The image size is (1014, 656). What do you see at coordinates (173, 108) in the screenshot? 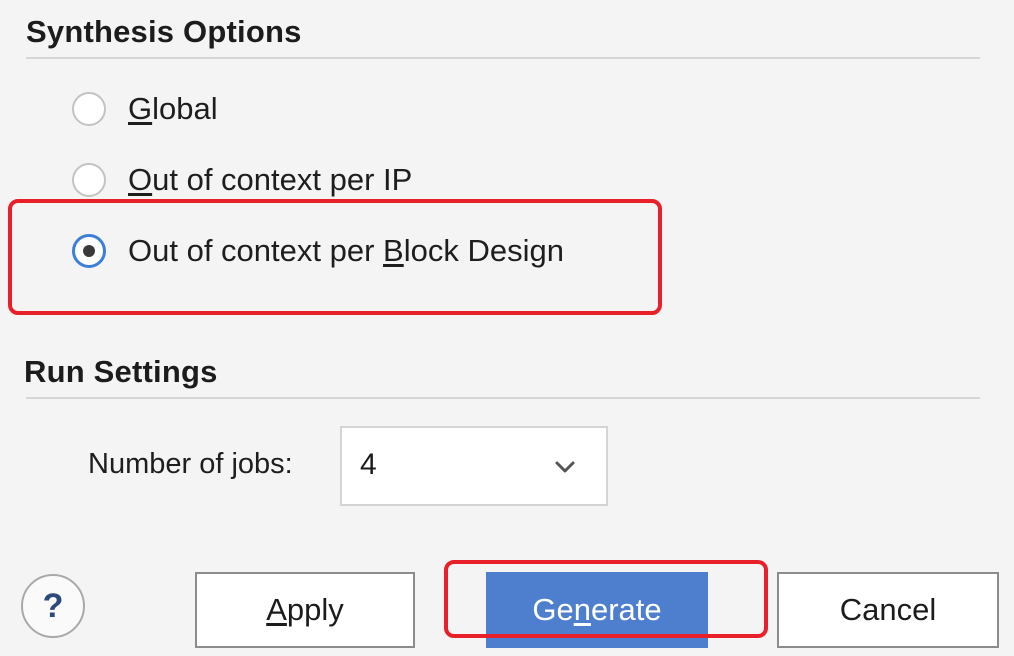
I see `global-label: Global` at bounding box center [173, 108].